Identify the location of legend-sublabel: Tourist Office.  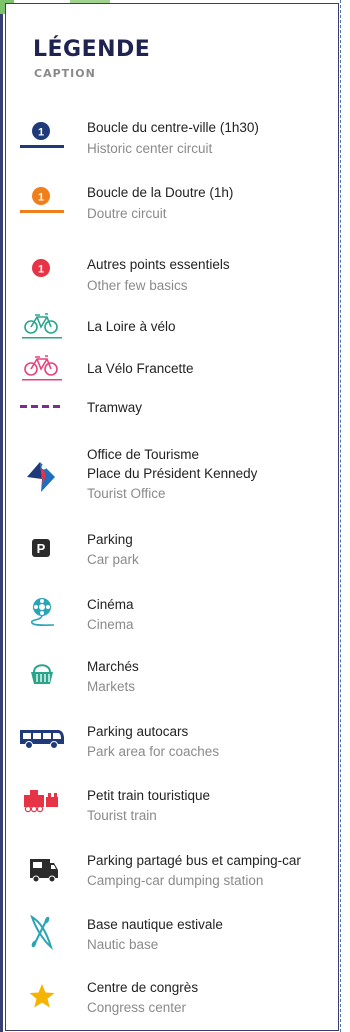
(126, 493).